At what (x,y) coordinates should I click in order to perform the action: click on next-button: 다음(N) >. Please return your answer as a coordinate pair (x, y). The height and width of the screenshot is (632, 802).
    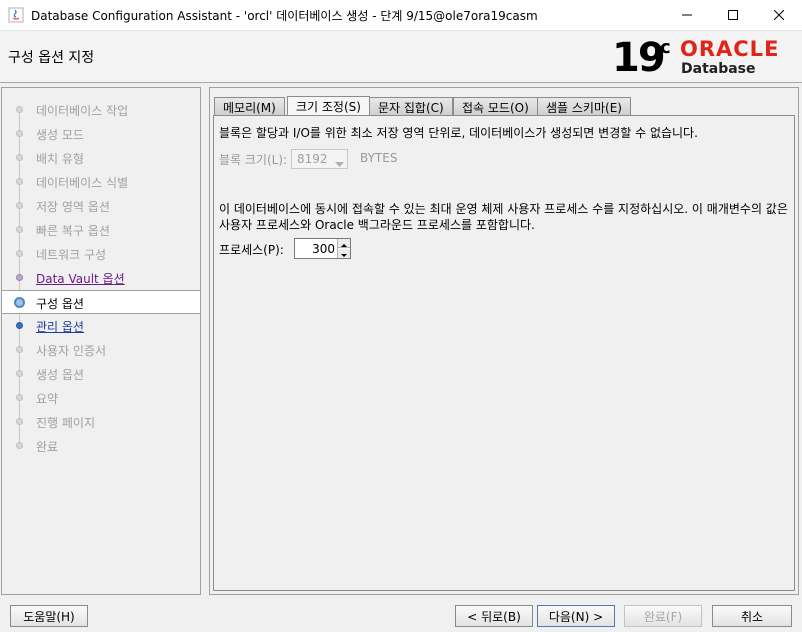
    Looking at the image, I should click on (576, 616).